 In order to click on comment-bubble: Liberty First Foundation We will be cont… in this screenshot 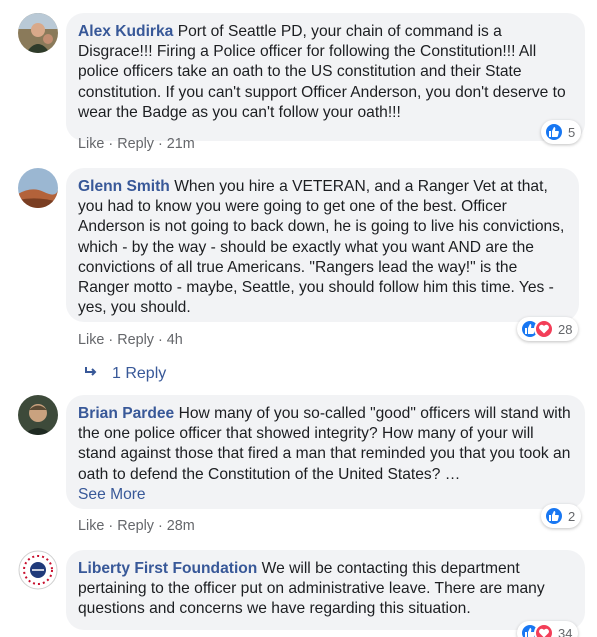, I will do `click(325, 590)`.